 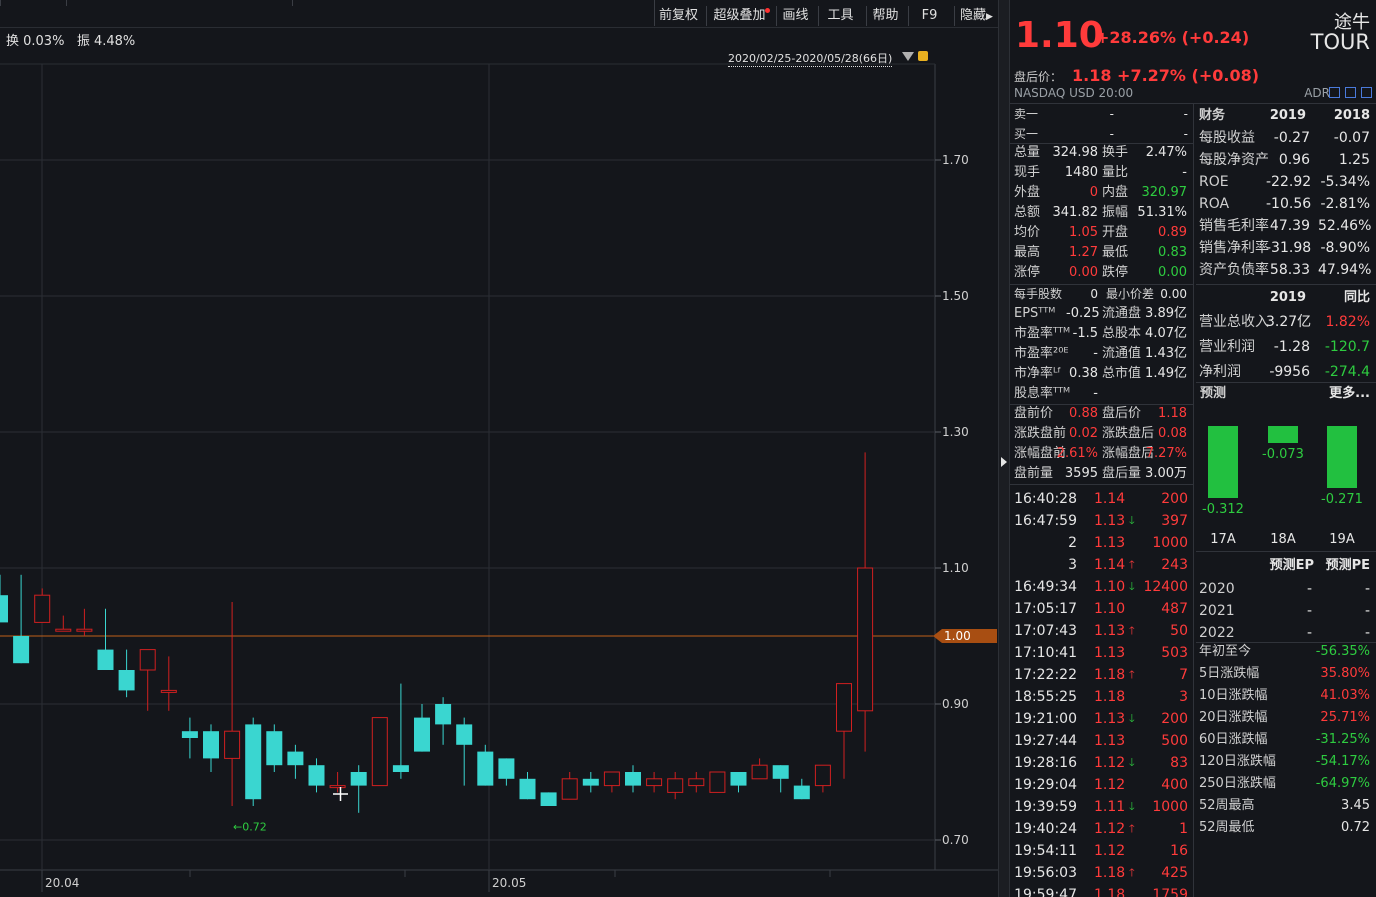 I want to click on tick-row: 19:27:44 1.13 500, so click(x=1101, y=741).